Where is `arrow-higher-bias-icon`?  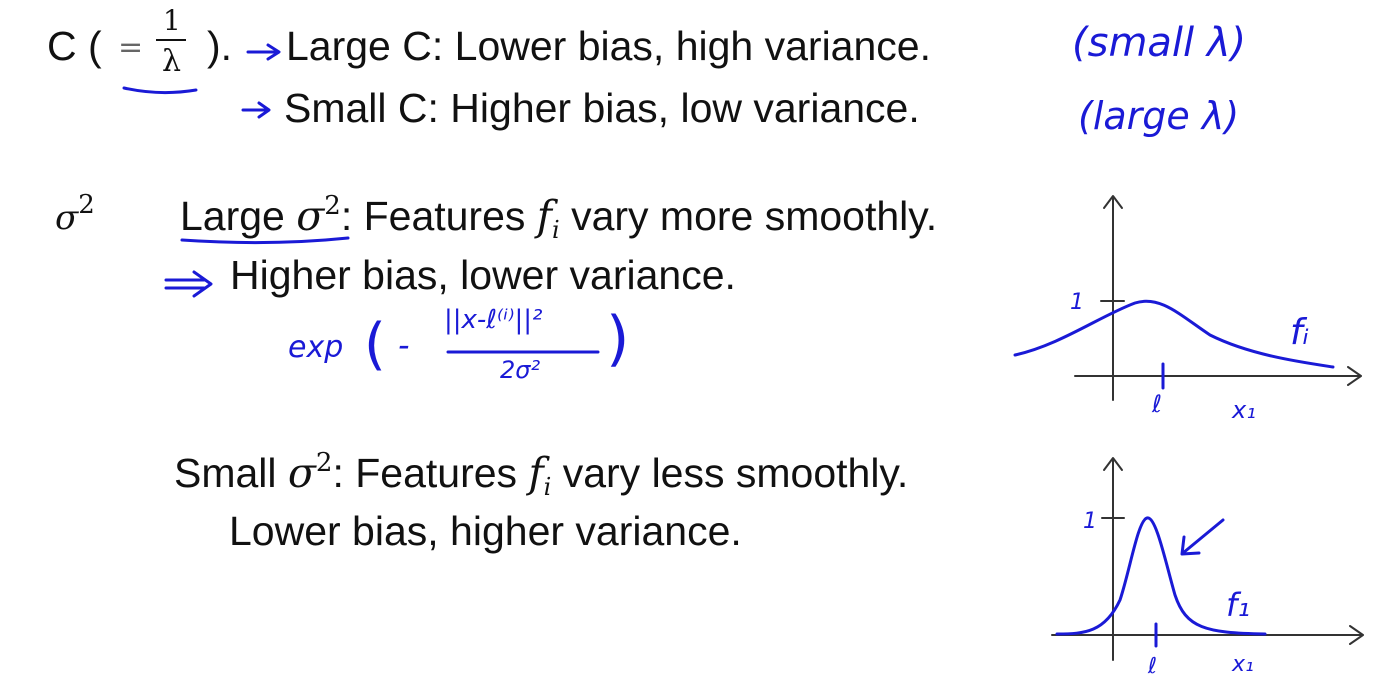 arrow-higher-bias-icon is located at coordinates (188, 284).